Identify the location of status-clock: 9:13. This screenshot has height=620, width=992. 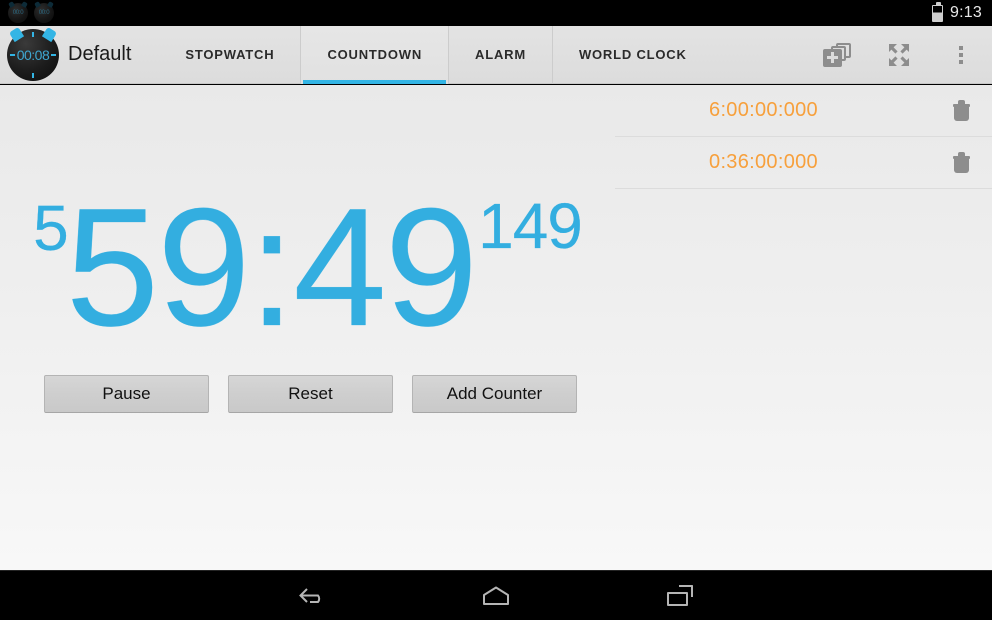
(966, 12).